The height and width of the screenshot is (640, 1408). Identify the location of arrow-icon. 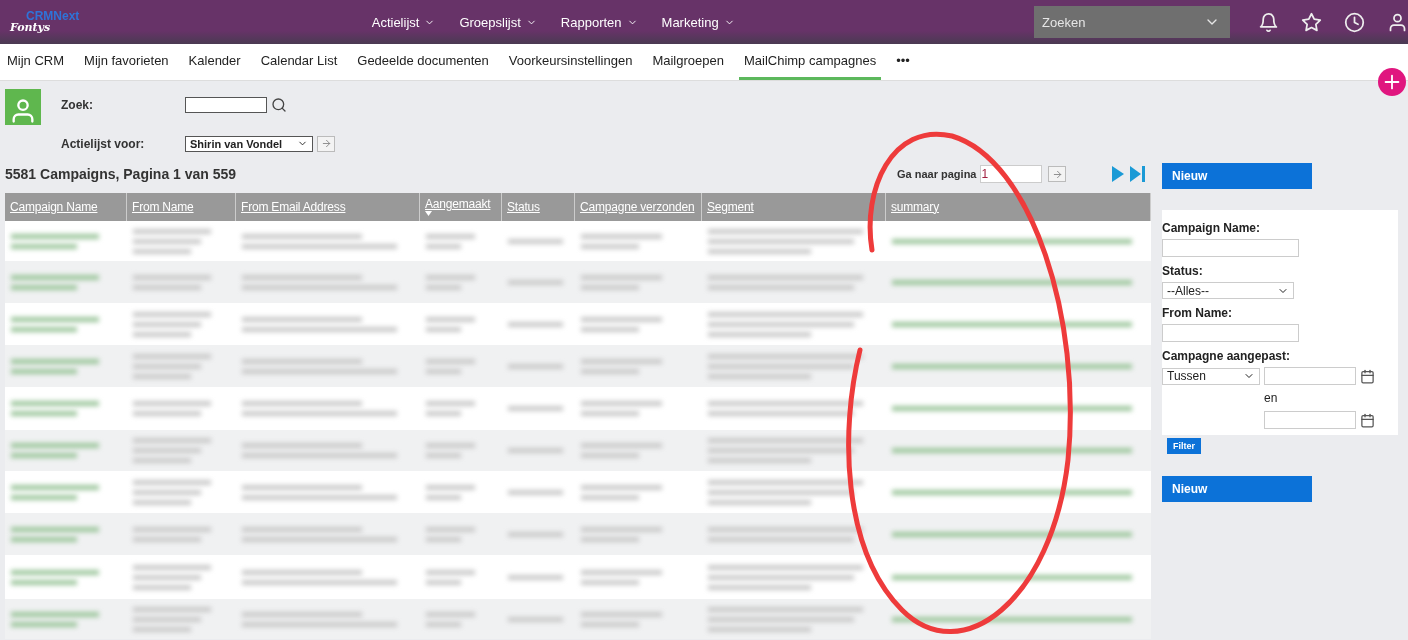
(1057, 174).